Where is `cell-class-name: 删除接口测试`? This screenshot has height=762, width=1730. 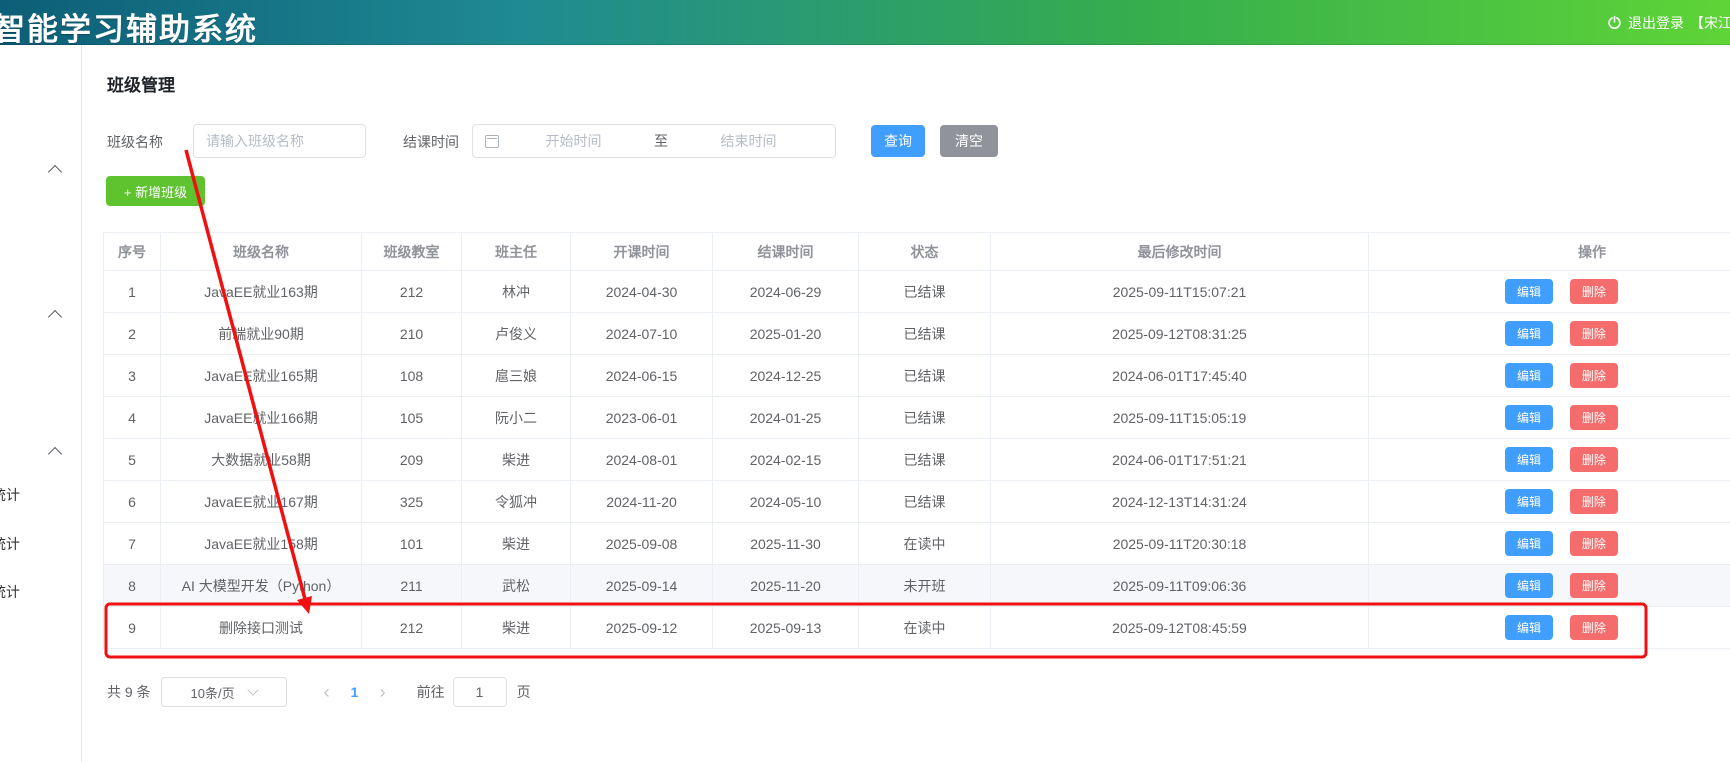
cell-class-name: 删除接口测试 is located at coordinates (261, 627).